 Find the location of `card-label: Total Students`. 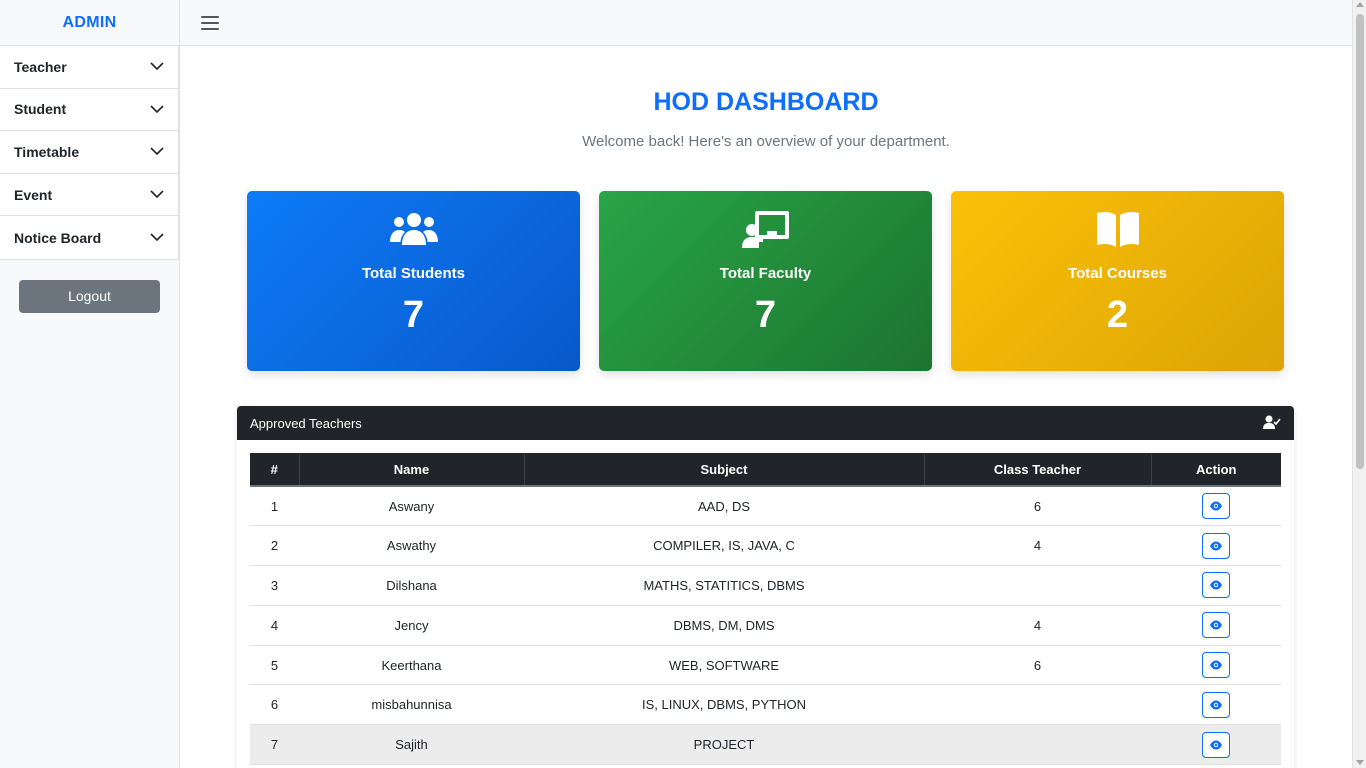

card-label: Total Students is located at coordinates (413, 273).